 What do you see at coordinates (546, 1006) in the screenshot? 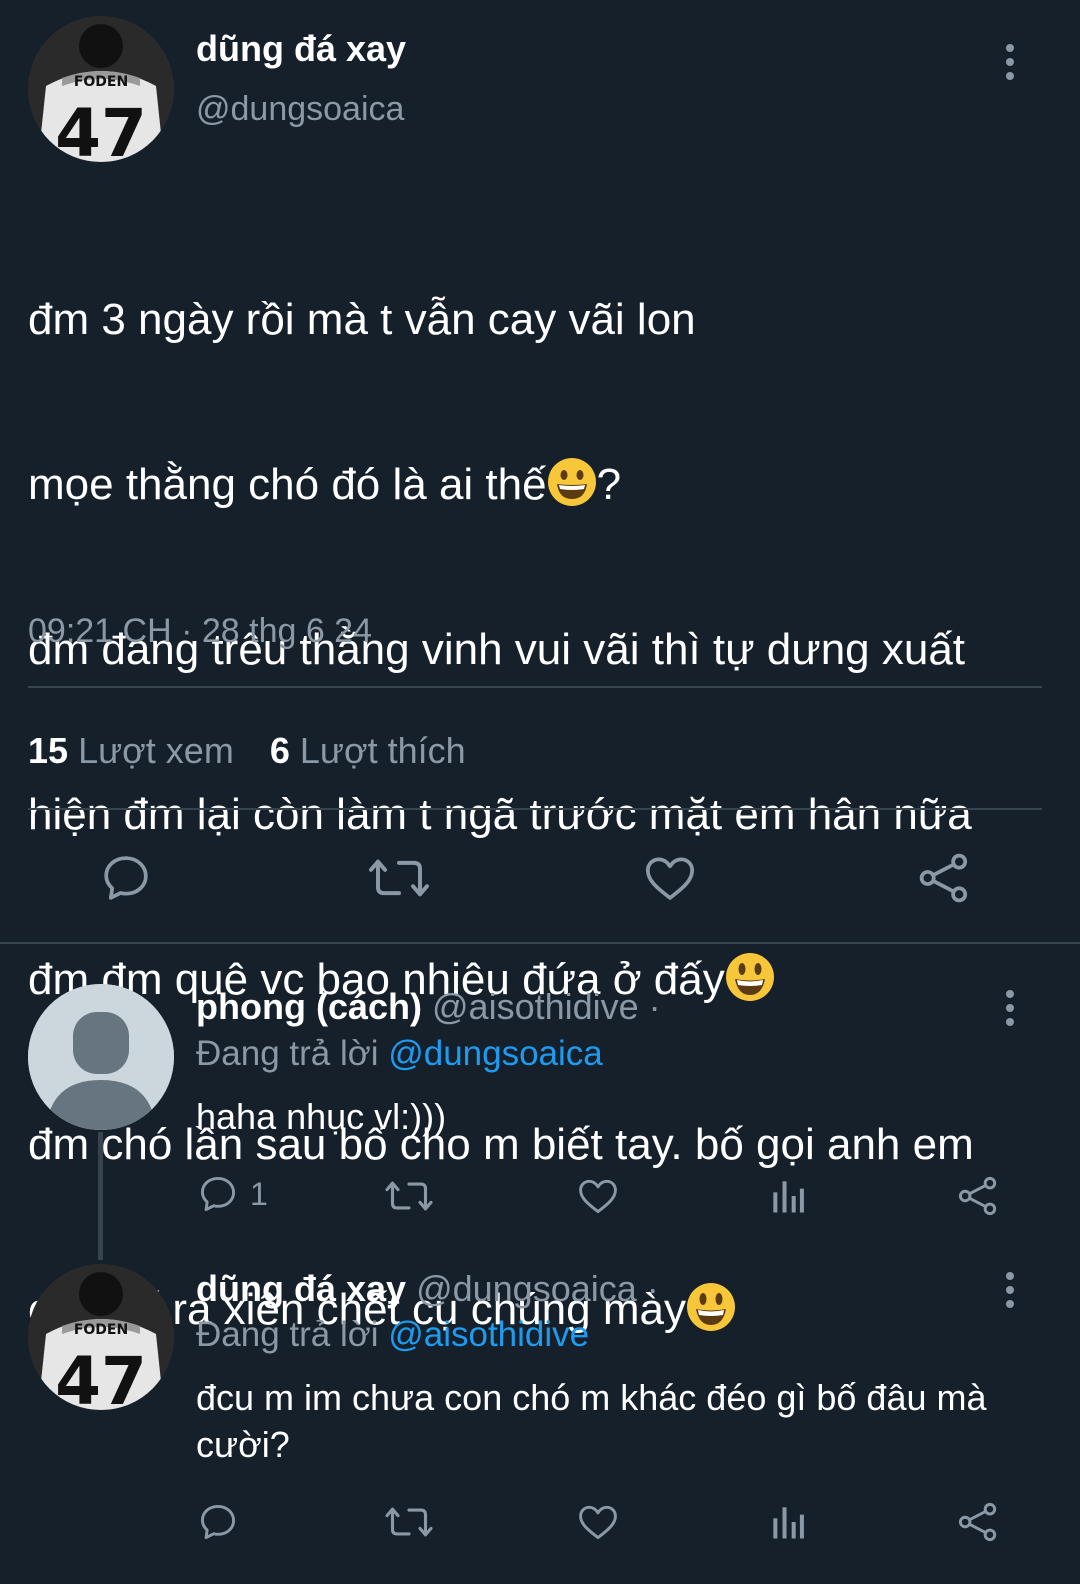
I see `reply-handle: @aisothidive ·` at bounding box center [546, 1006].